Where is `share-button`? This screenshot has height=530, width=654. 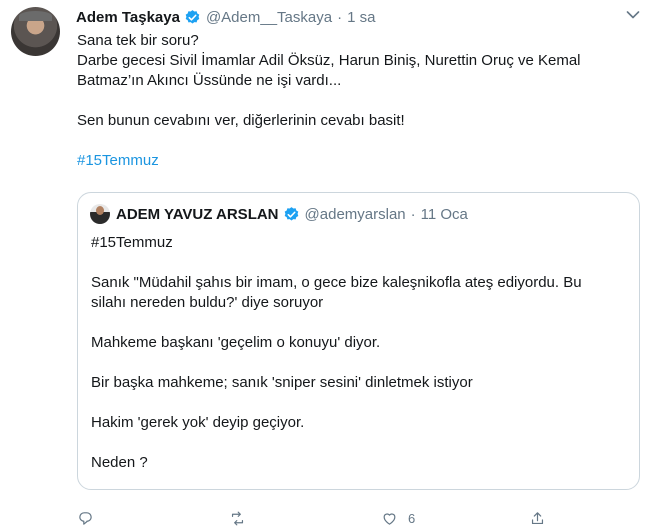
share-button is located at coordinates (537, 518).